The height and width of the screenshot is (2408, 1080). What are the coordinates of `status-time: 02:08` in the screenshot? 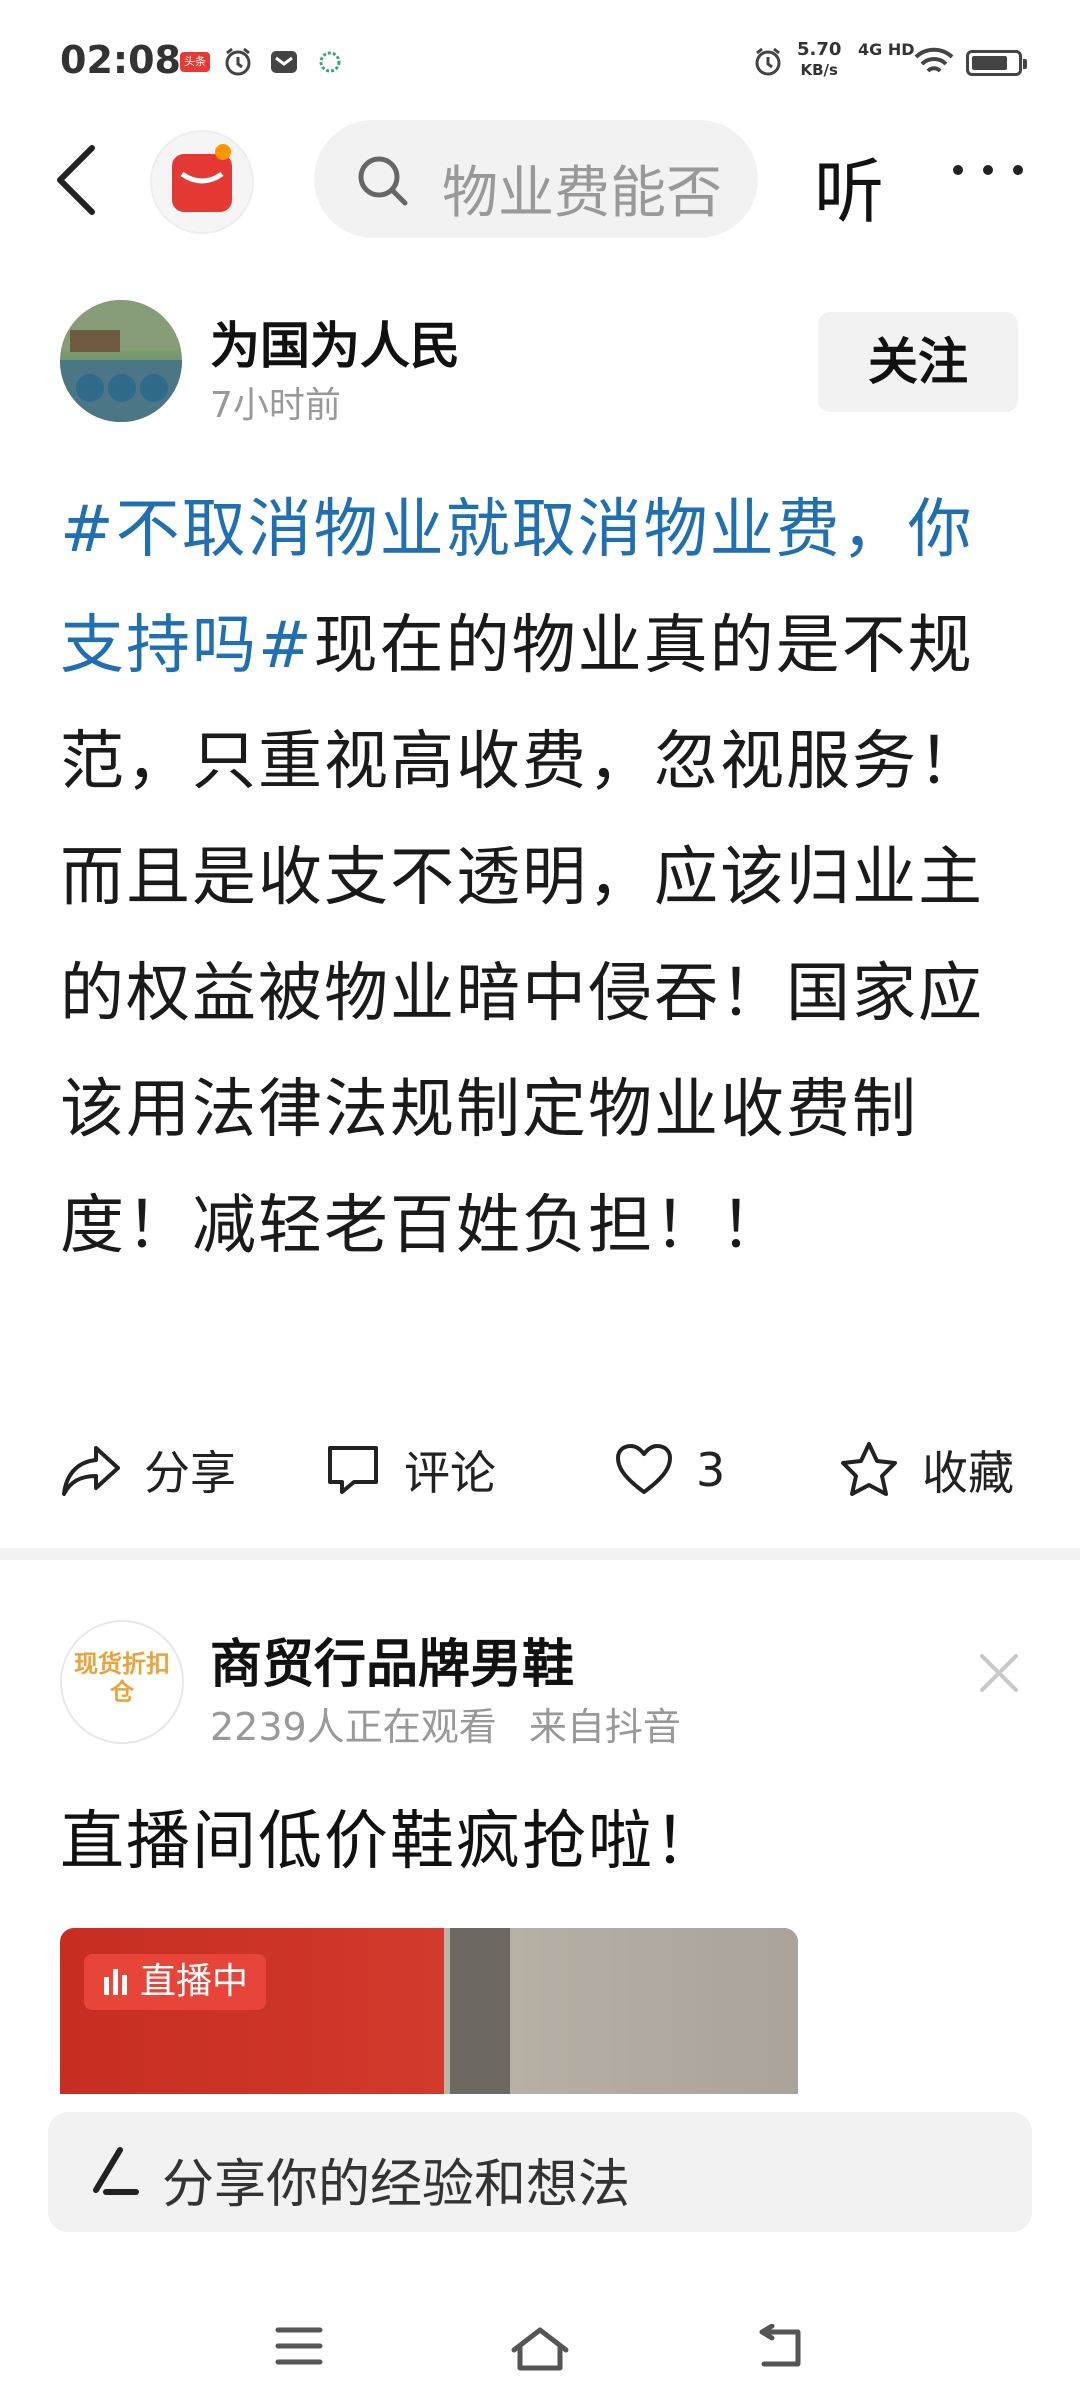 It's located at (120, 60).